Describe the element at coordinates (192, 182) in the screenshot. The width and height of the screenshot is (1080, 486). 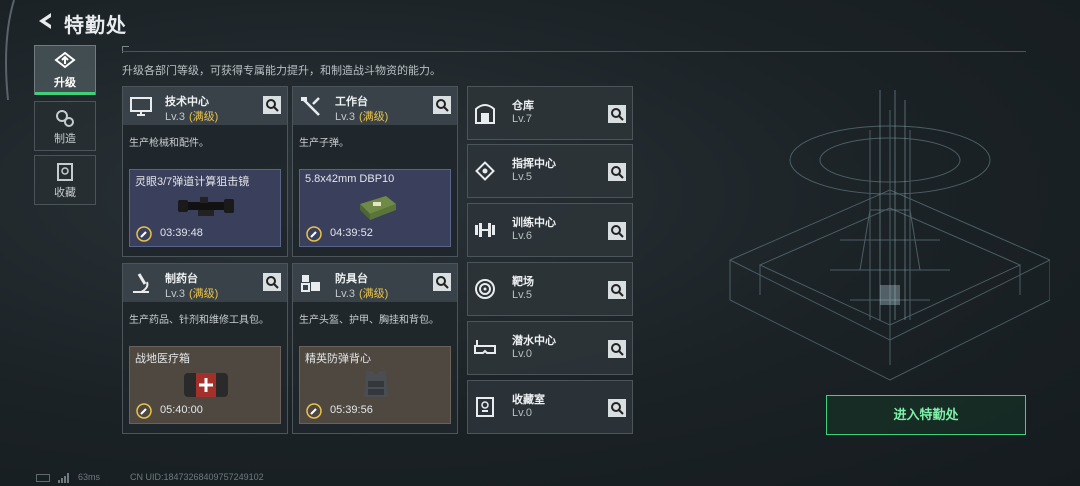
I see `production-item-name: 灵眼3/7弹道计算狙击镜` at that location.